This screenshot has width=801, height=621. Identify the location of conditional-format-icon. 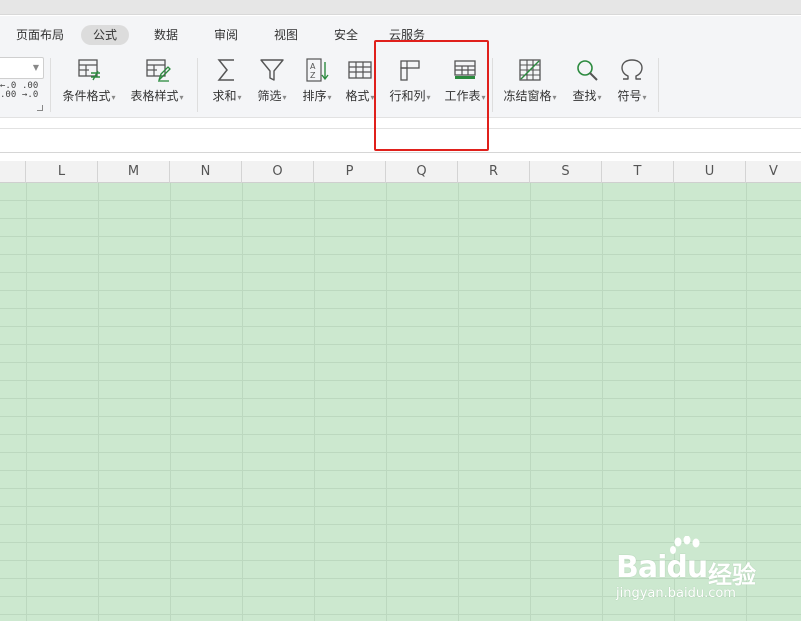
(89, 70).